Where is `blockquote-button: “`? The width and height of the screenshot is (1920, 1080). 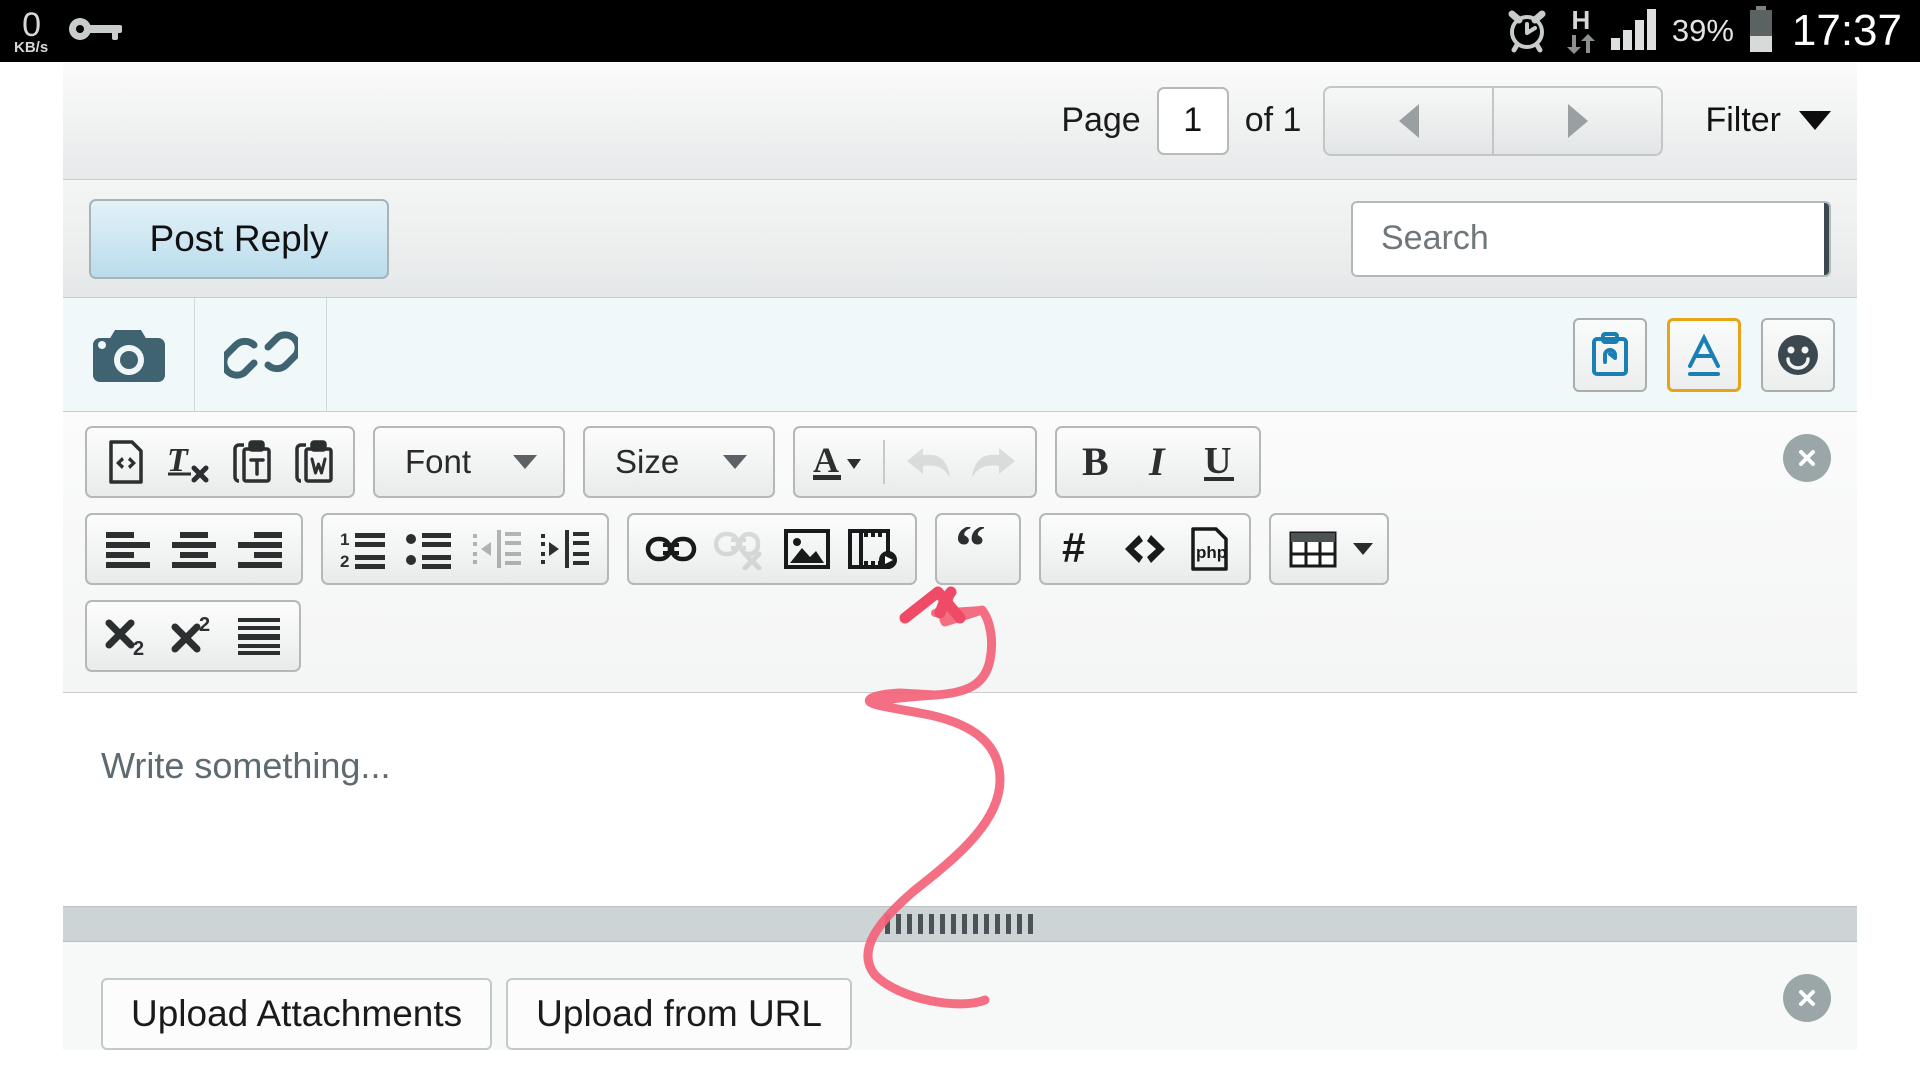 blockquote-button: “ is located at coordinates (978, 549).